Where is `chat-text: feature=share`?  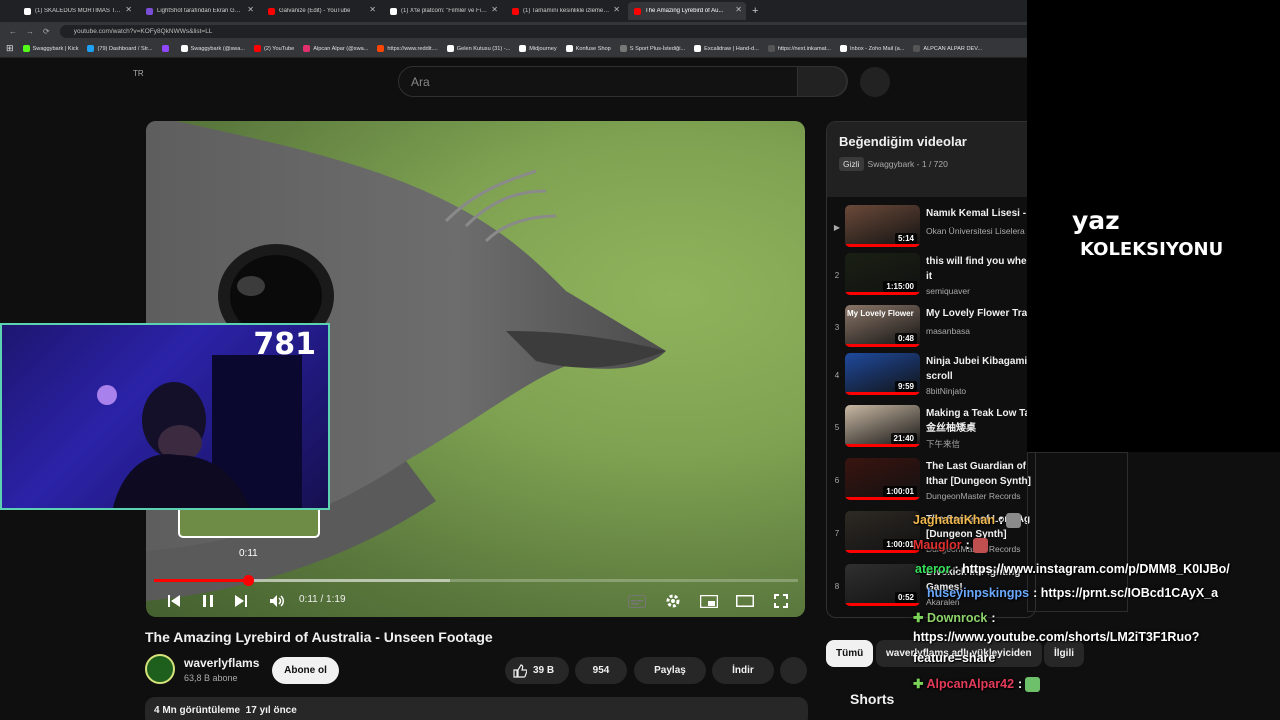 chat-text: feature=share is located at coordinates (954, 658).